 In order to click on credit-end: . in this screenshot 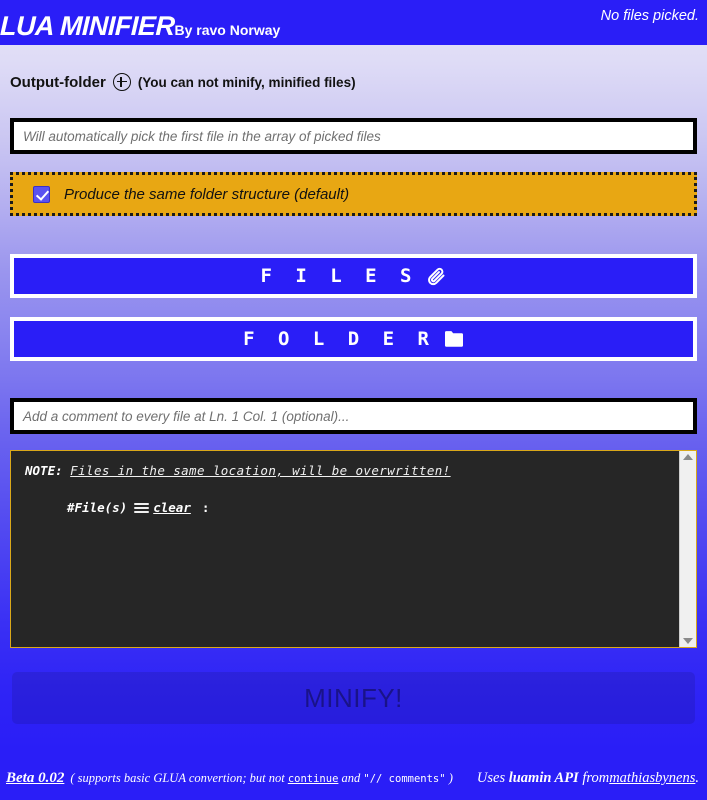, I will do `click(697, 778)`.